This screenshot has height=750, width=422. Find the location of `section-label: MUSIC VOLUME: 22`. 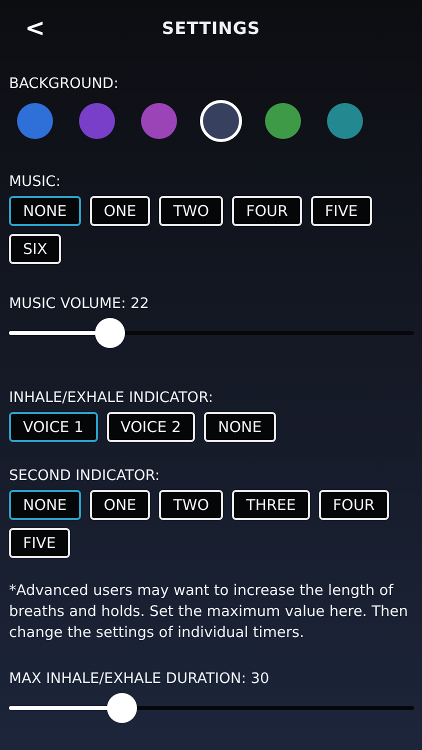

section-label: MUSIC VOLUME: 22 is located at coordinates (79, 304).